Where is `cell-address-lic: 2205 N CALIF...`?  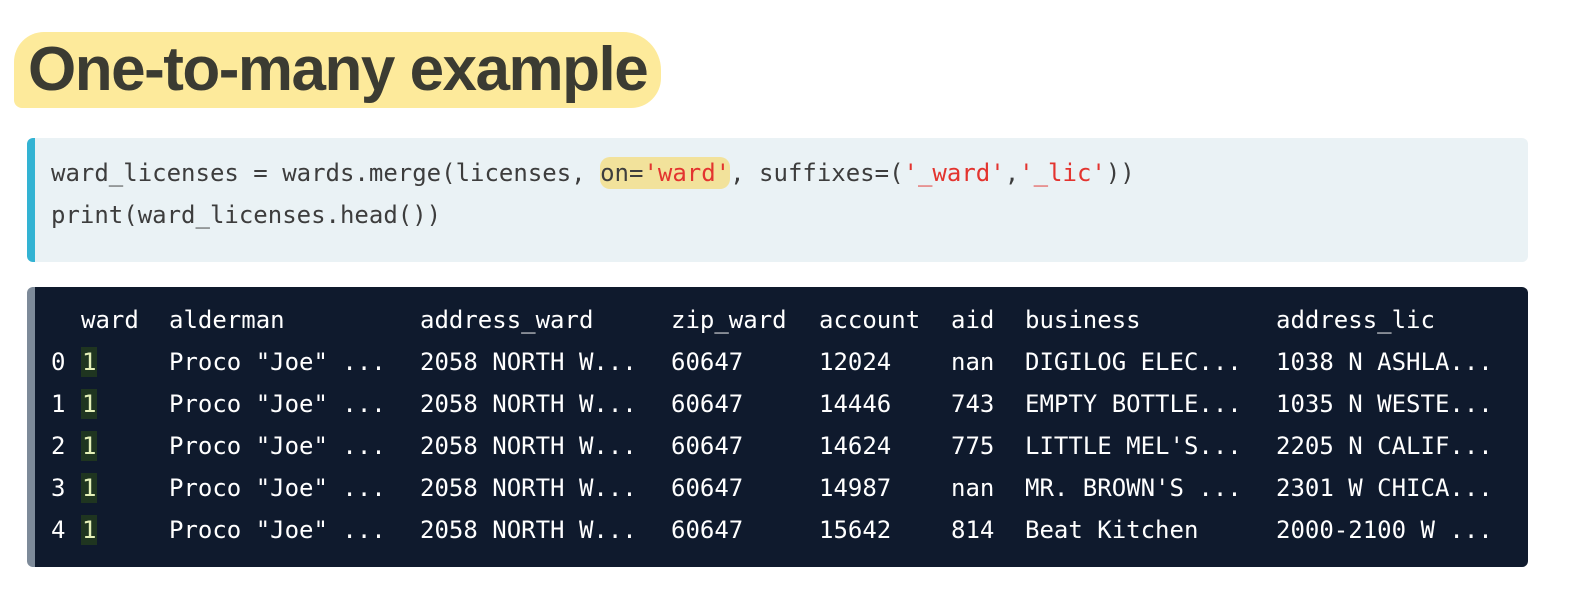 cell-address-lic: 2205 N CALIF... is located at coordinates (1384, 446).